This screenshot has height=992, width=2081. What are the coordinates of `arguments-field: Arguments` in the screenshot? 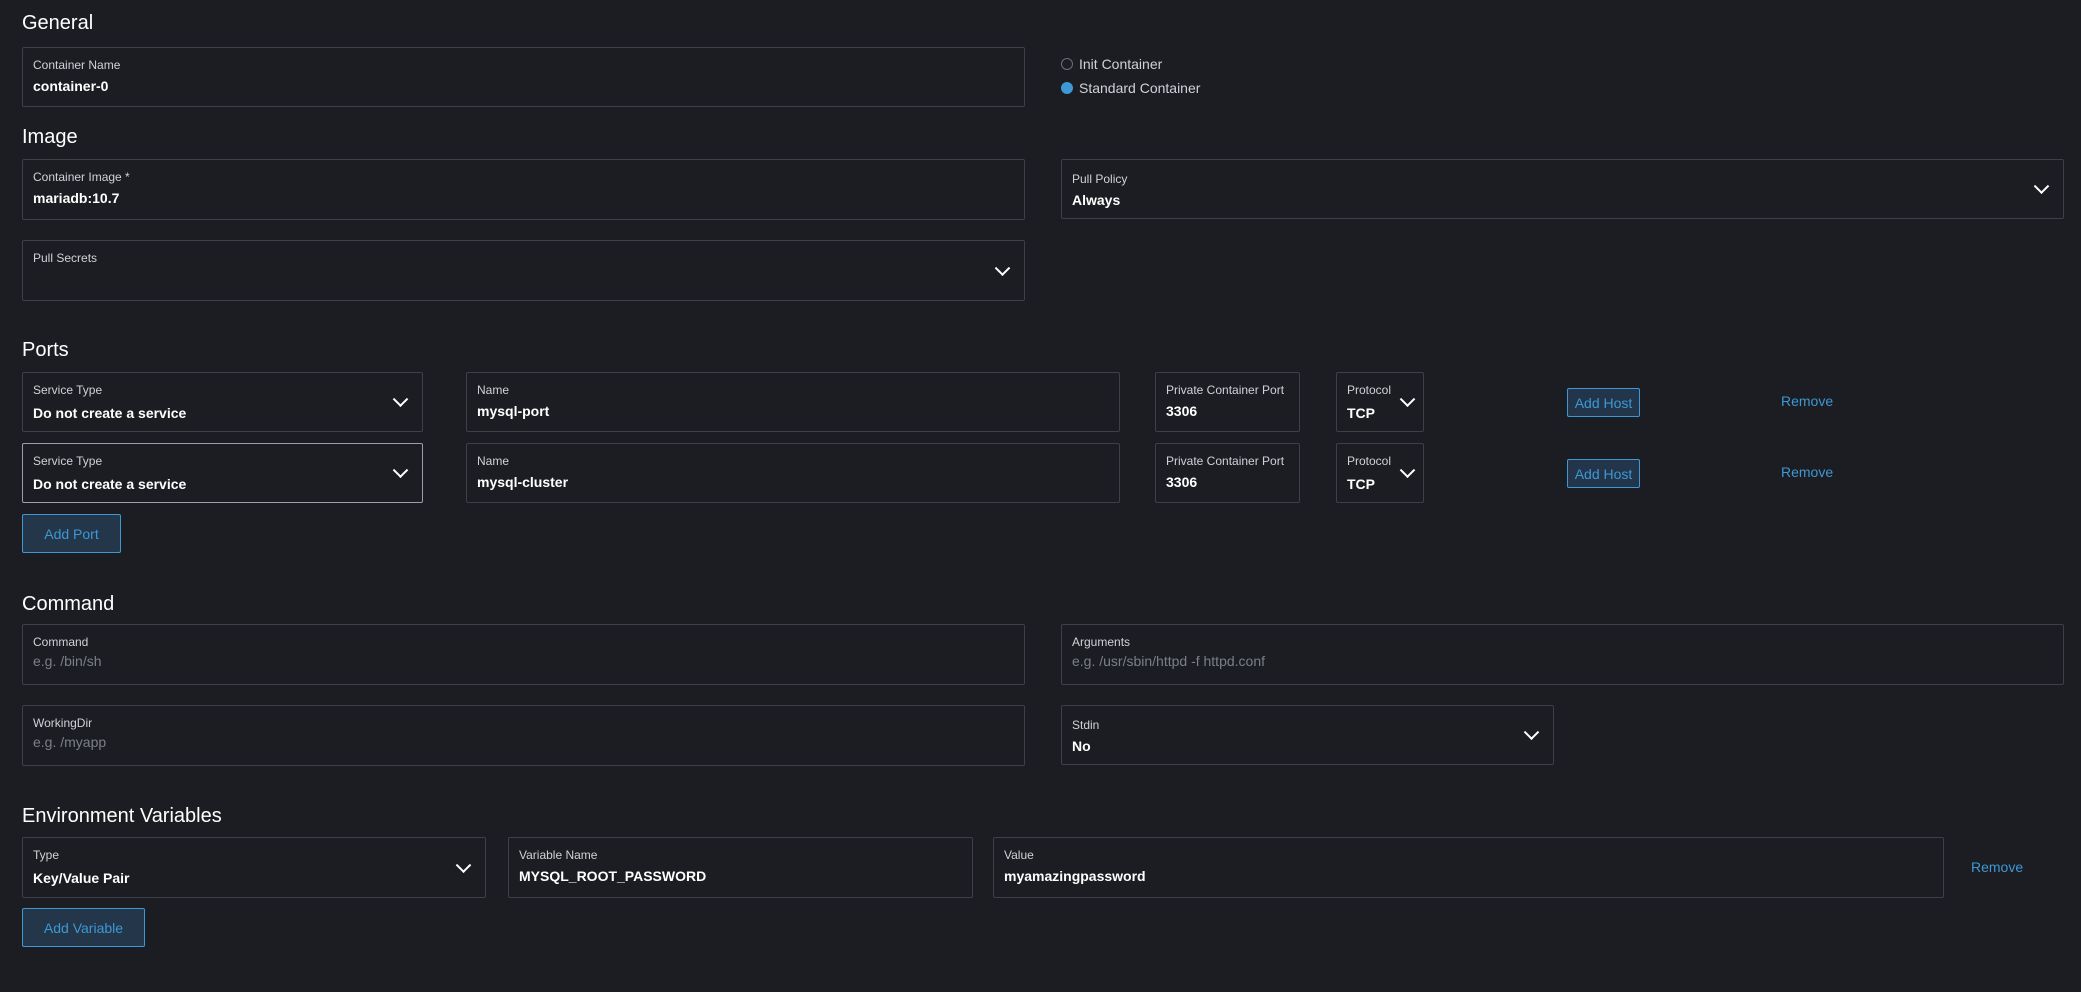 It's located at (1562, 654).